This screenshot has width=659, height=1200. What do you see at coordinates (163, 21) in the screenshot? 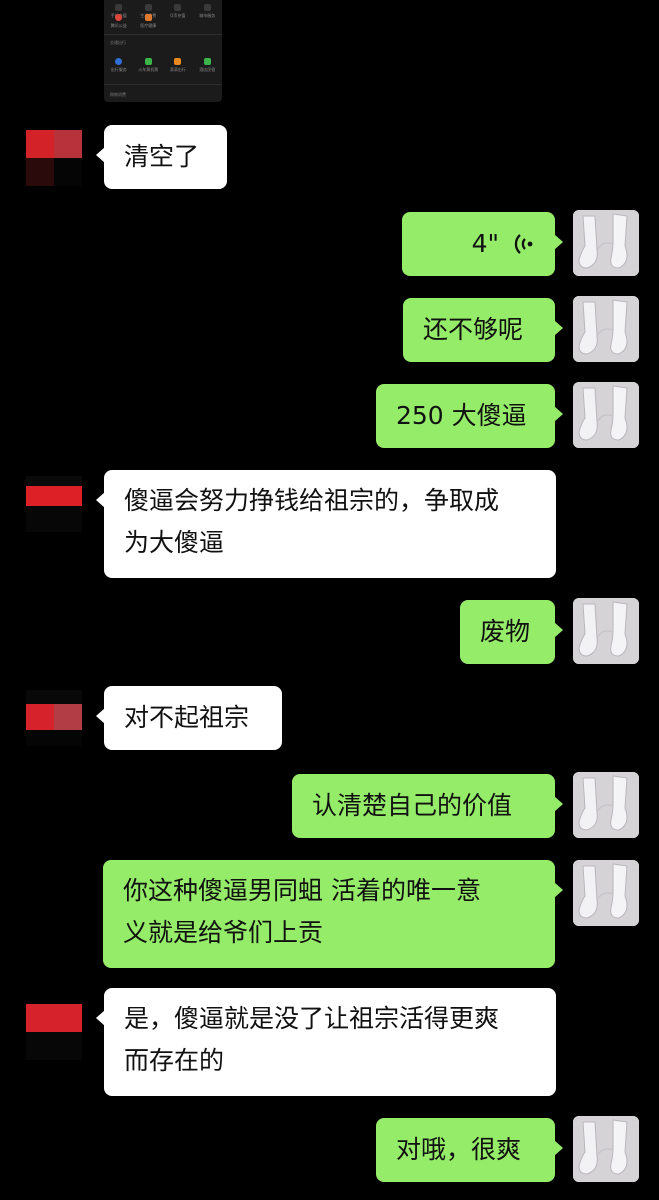
I see `service-row-2: 腾讯公益 医疗健康` at bounding box center [163, 21].